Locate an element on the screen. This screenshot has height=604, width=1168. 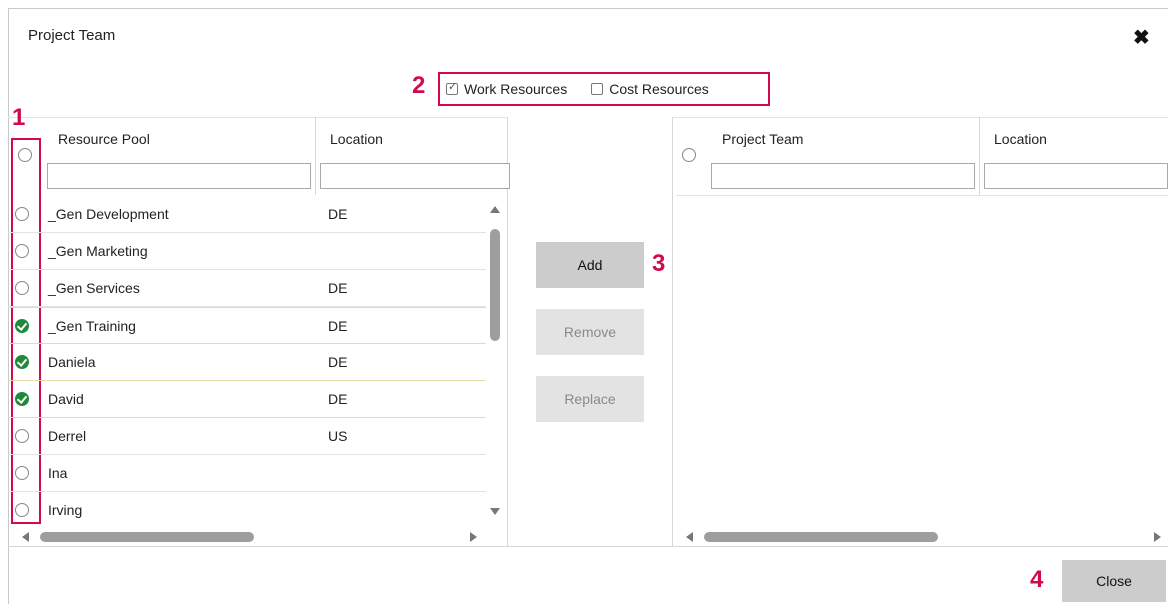
work-resources-checkbox: Work Resources is located at coordinates (507, 88).